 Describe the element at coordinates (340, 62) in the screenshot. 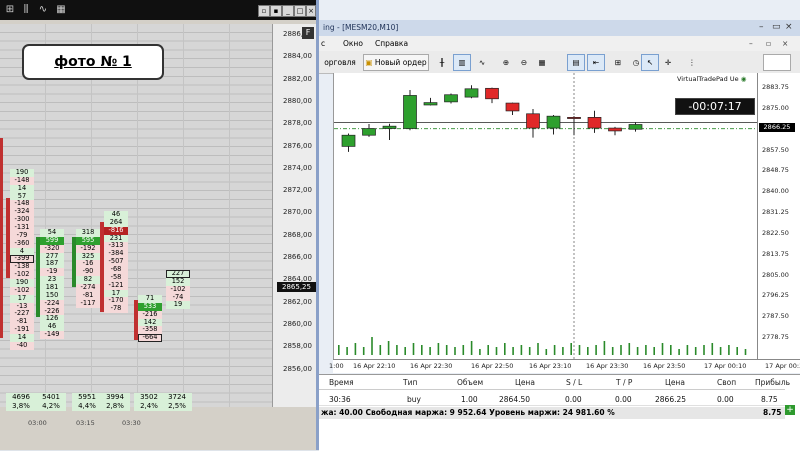

I see `algo-trading-button: орговля` at that location.